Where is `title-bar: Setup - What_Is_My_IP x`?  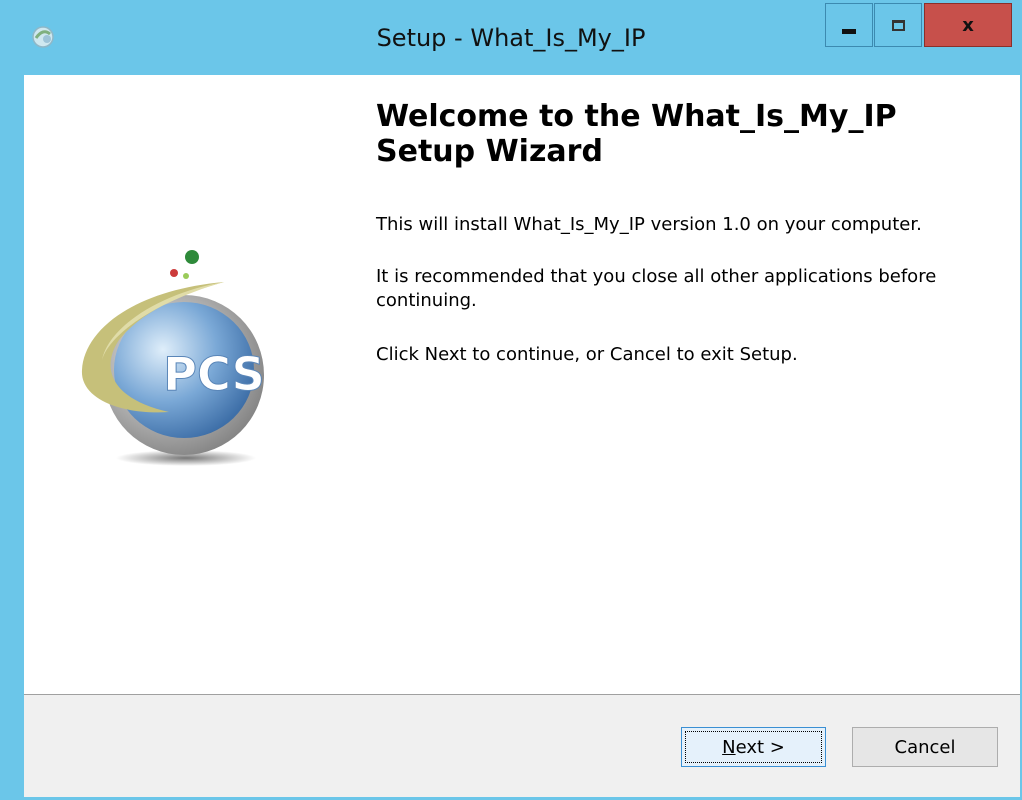
title-bar: Setup - What_Is_My_IP x is located at coordinates (511, 37).